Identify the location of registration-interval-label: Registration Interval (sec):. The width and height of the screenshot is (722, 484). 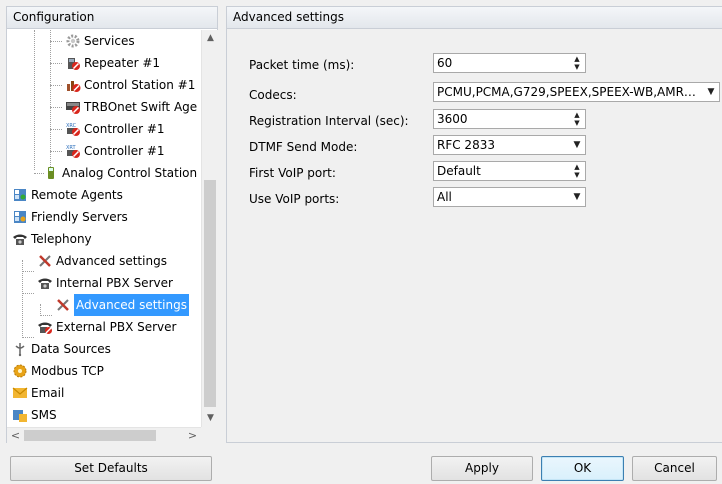
(329, 121).